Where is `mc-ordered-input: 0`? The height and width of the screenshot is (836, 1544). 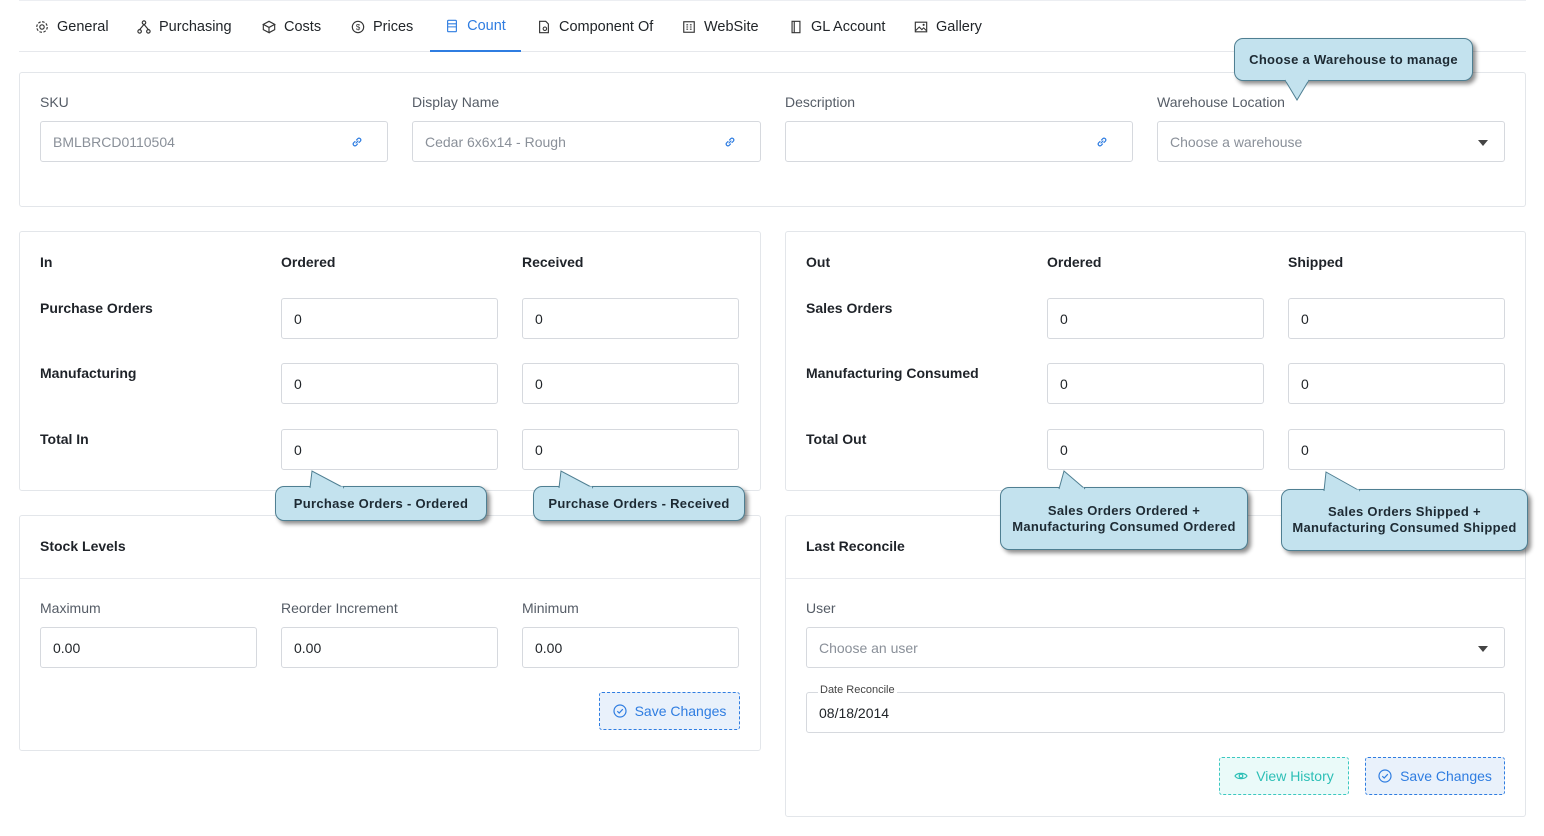
mc-ordered-input: 0 is located at coordinates (1155, 383).